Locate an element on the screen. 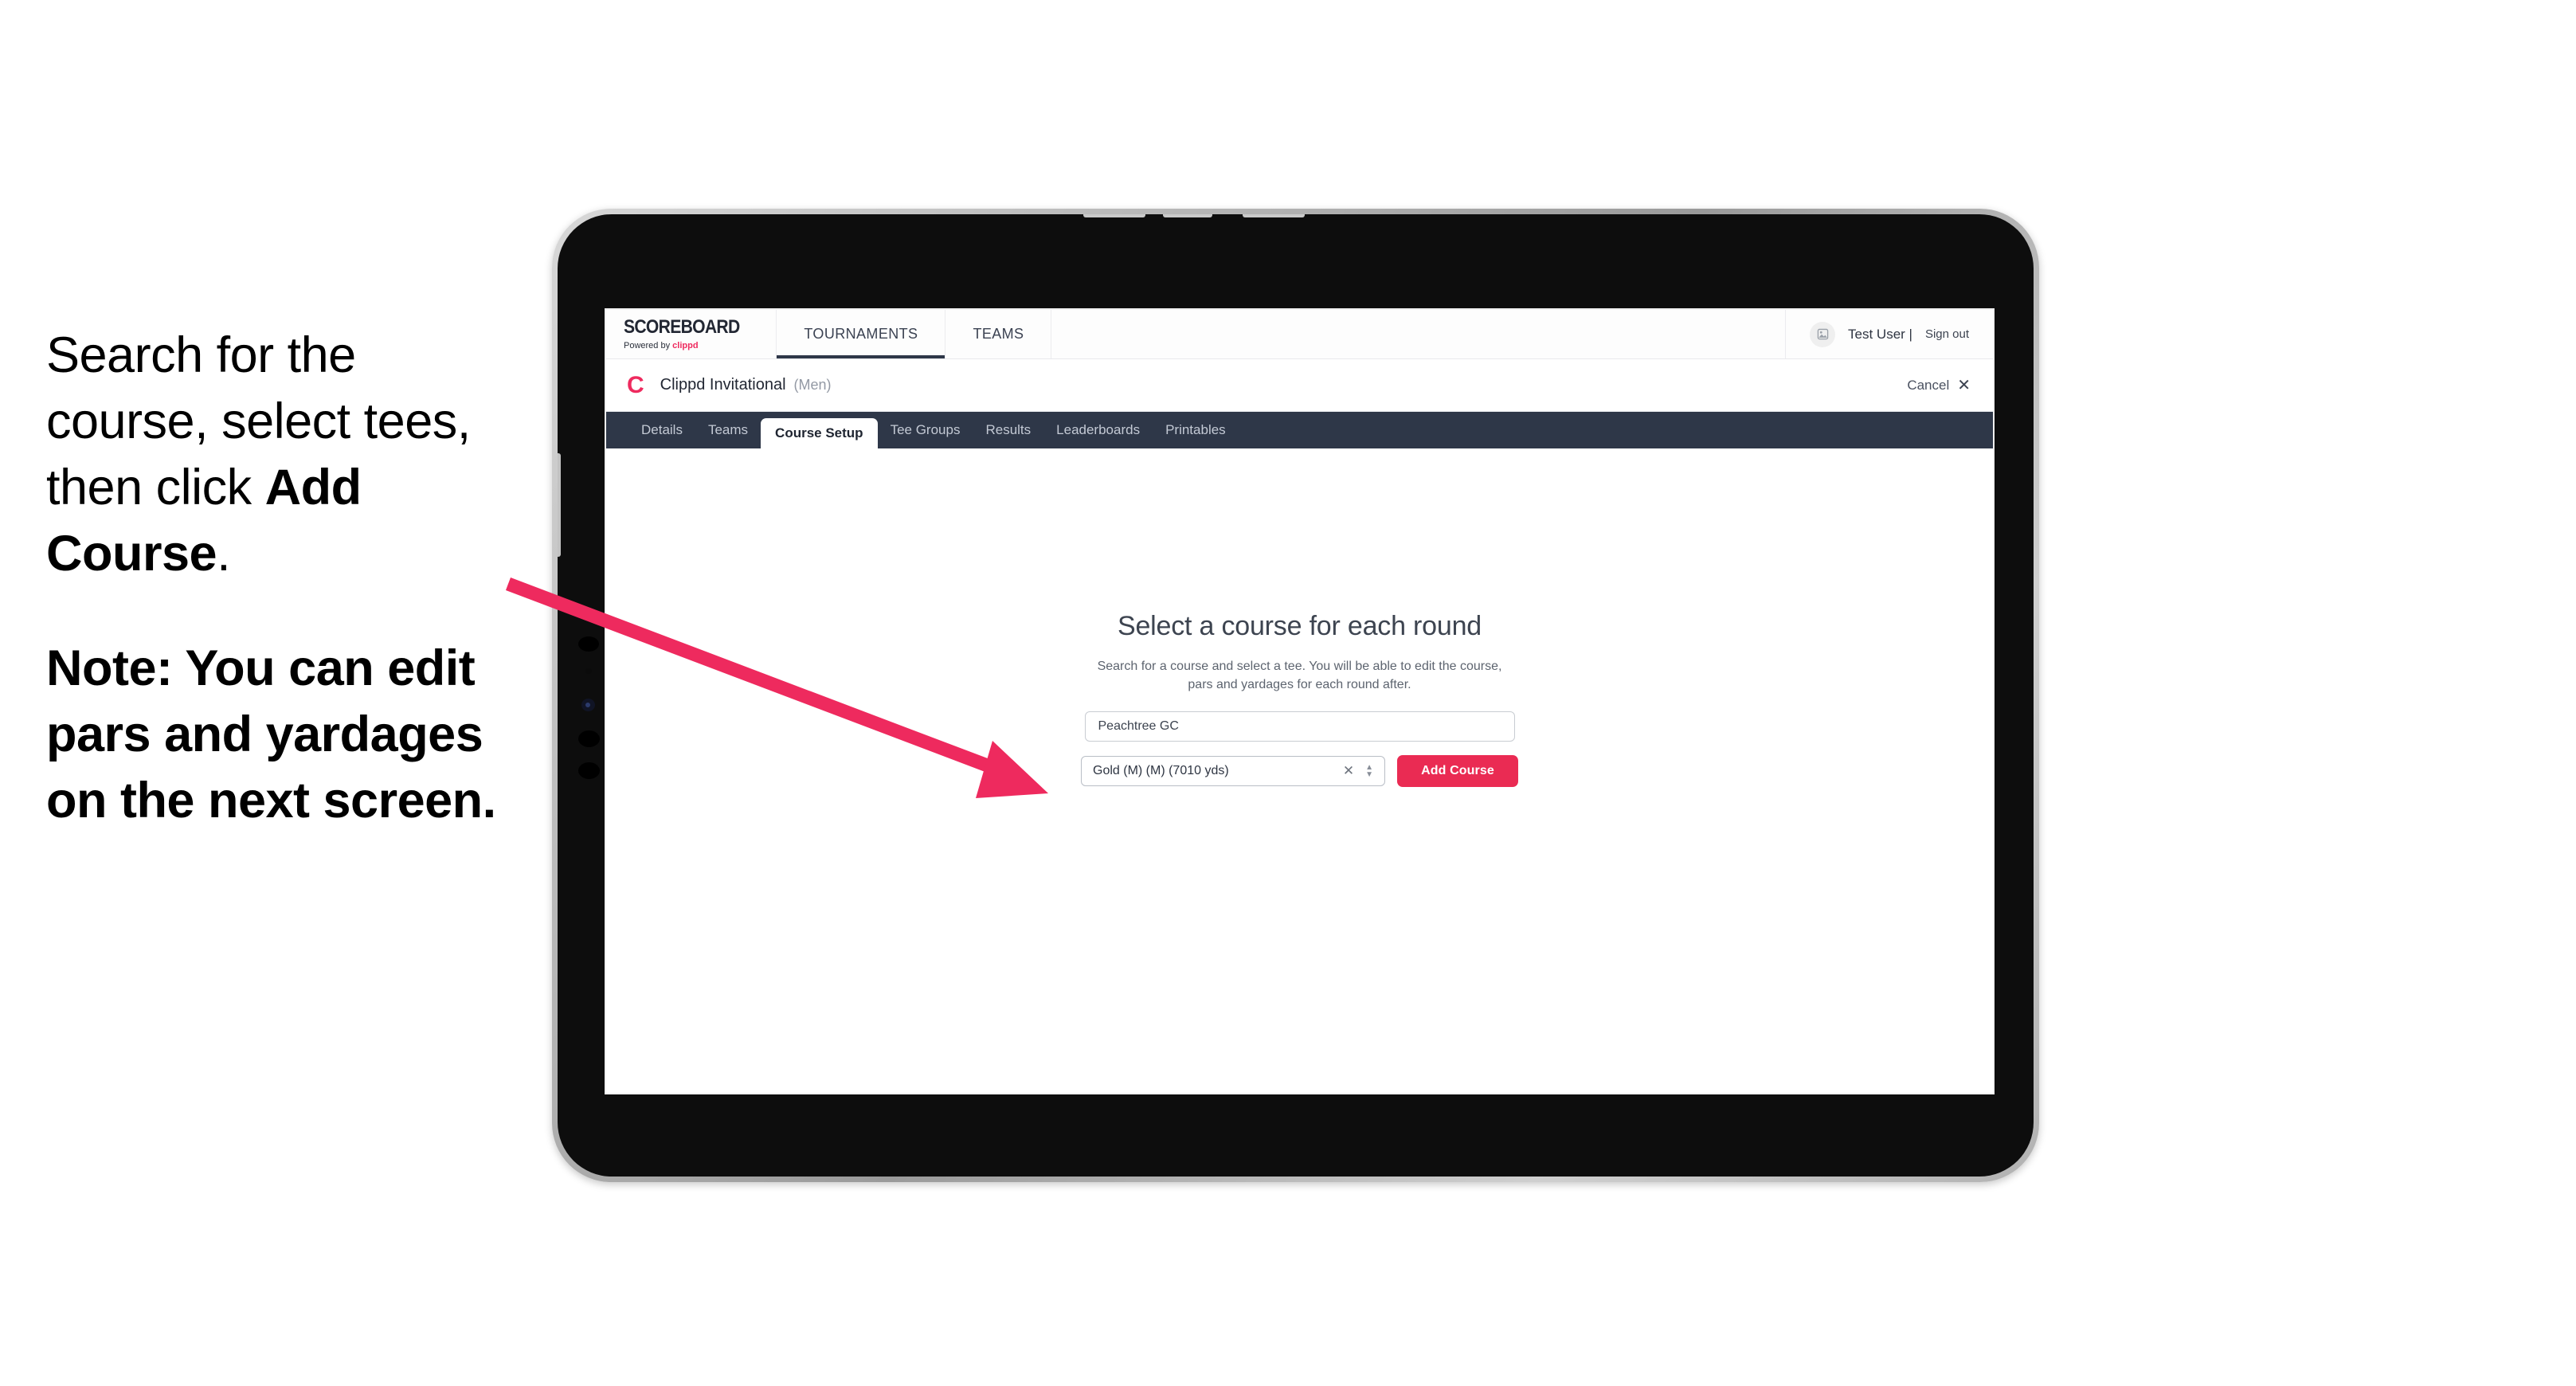  page-title: Select a course for each round is located at coordinates (1299, 626).